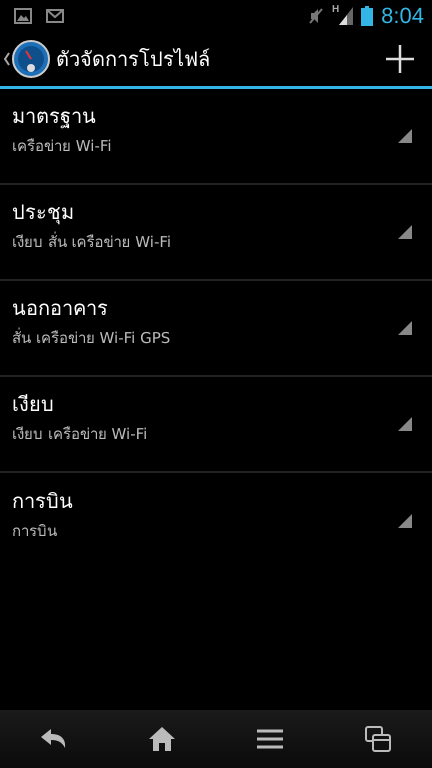 This screenshot has height=768, width=432. Describe the element at coordinates (316, 16) in the screenshot. I see `mute-icon` at that location.